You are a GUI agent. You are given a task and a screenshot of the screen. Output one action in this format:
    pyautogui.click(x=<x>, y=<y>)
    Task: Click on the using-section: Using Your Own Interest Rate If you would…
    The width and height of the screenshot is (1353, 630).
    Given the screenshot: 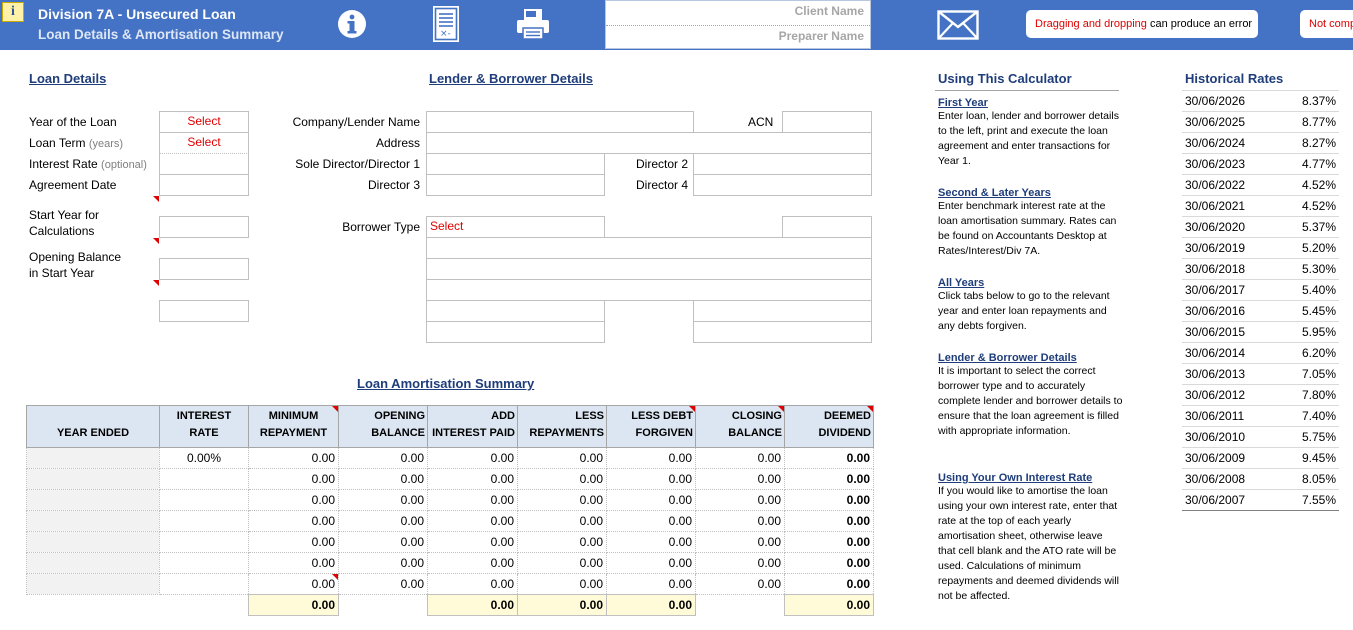 What is the action you would take?
    pyautogui.click(x=1030, y=538)
    